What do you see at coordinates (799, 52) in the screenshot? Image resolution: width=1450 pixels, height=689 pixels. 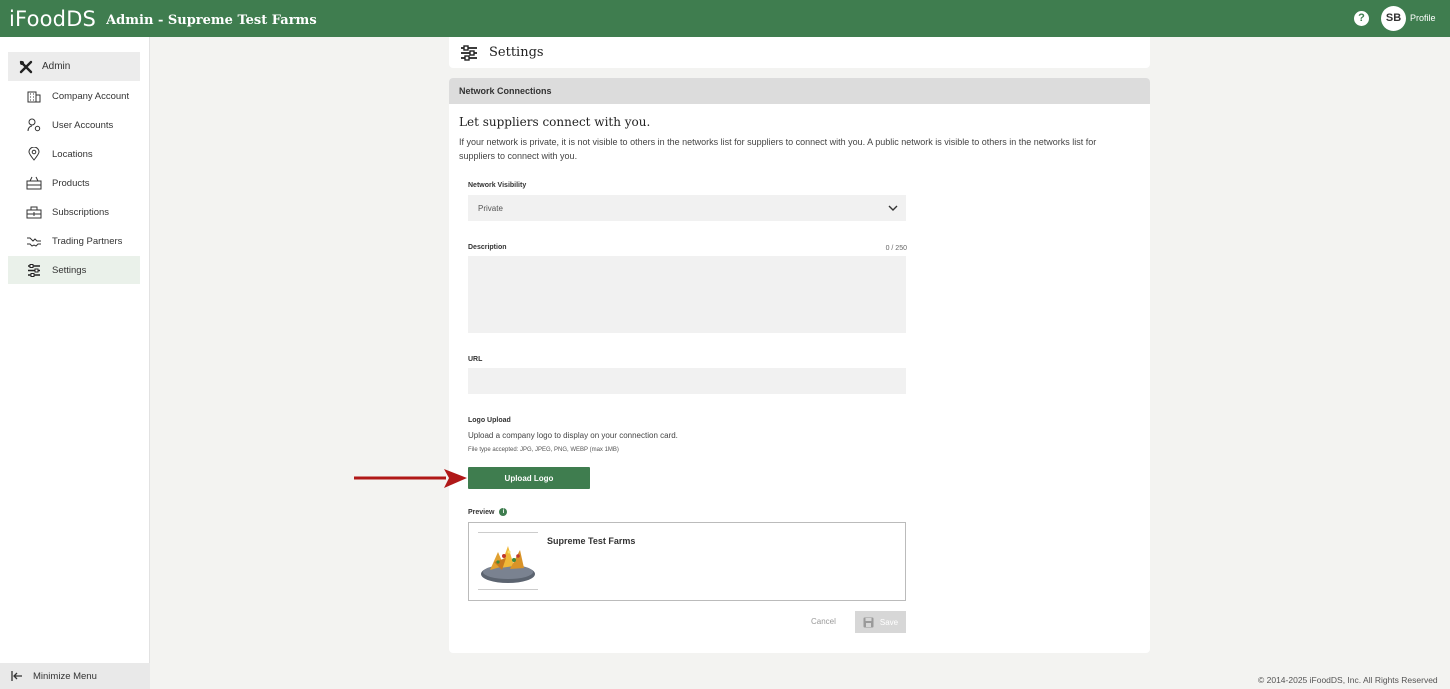 I see `settings-header-card: Settings` at bounding box center [799, 52].